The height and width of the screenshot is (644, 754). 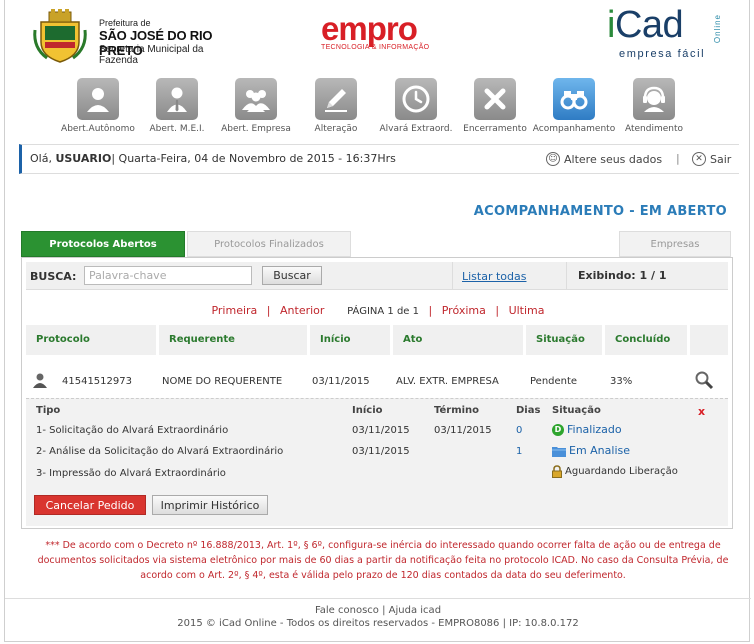 What do you see at coordinates (48, 410) in the screenshot?
I see `detail-col-tipo: Tipo` at bounding box center [48, 410].